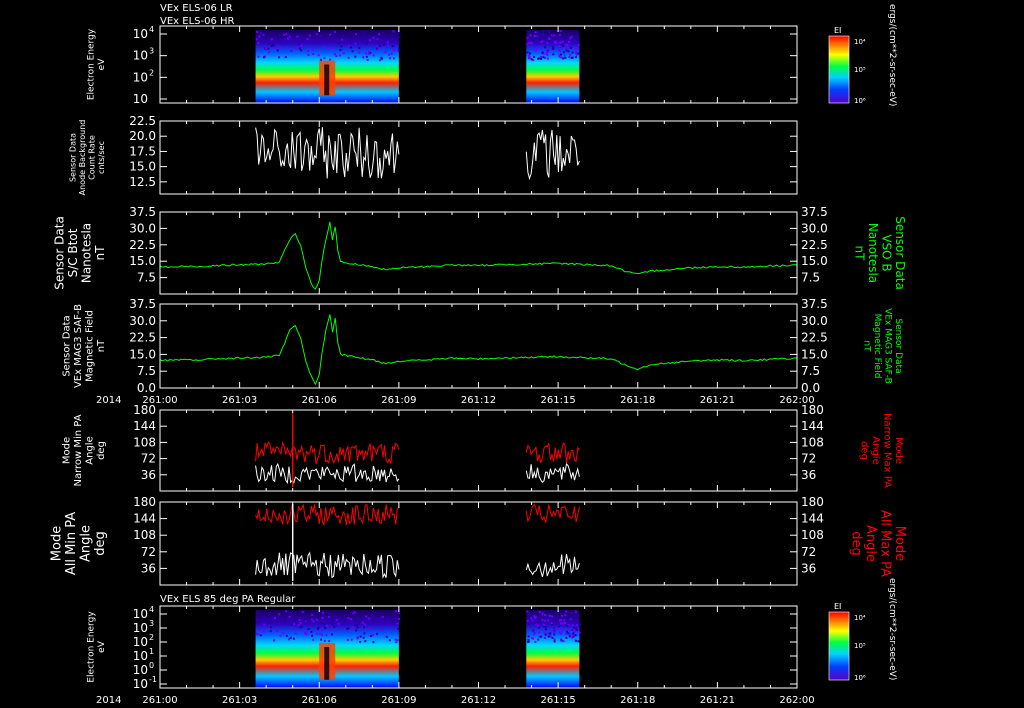 The height and width of the screenshot is (708, 1024). Describe the element at coordinates (92, 647) in the screenshot. I see `y-axis-label-left: Electron Energy` at that location.